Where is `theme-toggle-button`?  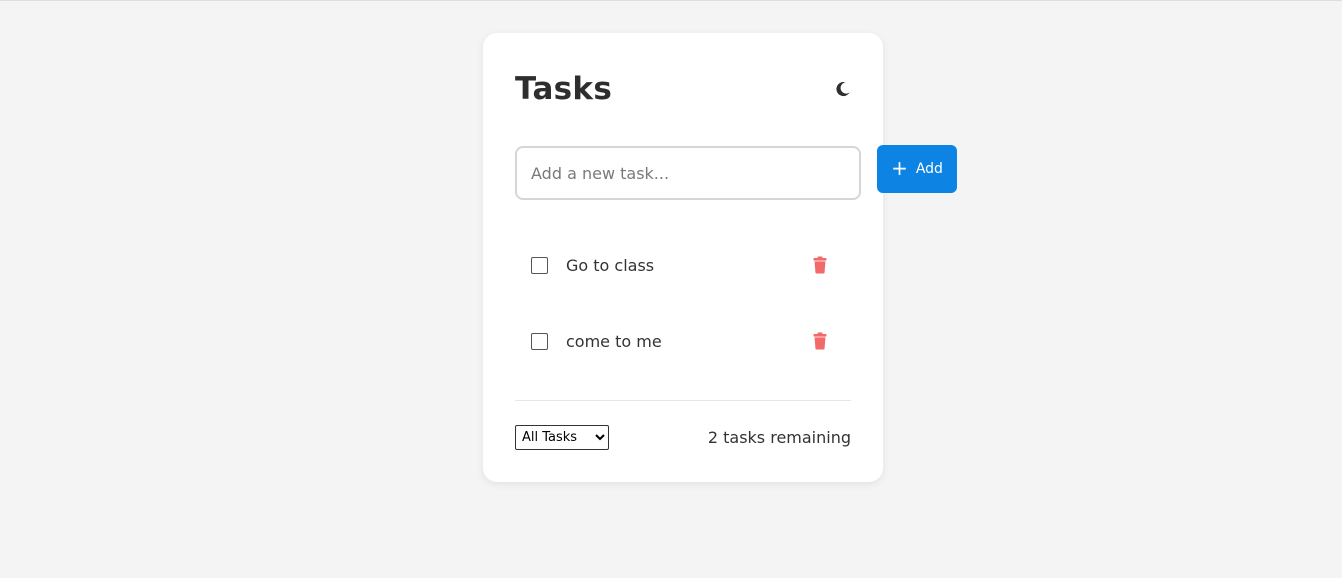
theme-toggle-button is located at coordinates (843, 89).